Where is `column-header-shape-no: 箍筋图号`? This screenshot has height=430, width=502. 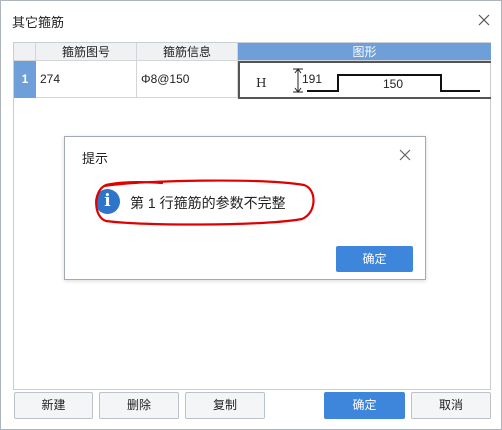
column-header-shape-no: 箍筋图号 is located at coordinates (86, 52).